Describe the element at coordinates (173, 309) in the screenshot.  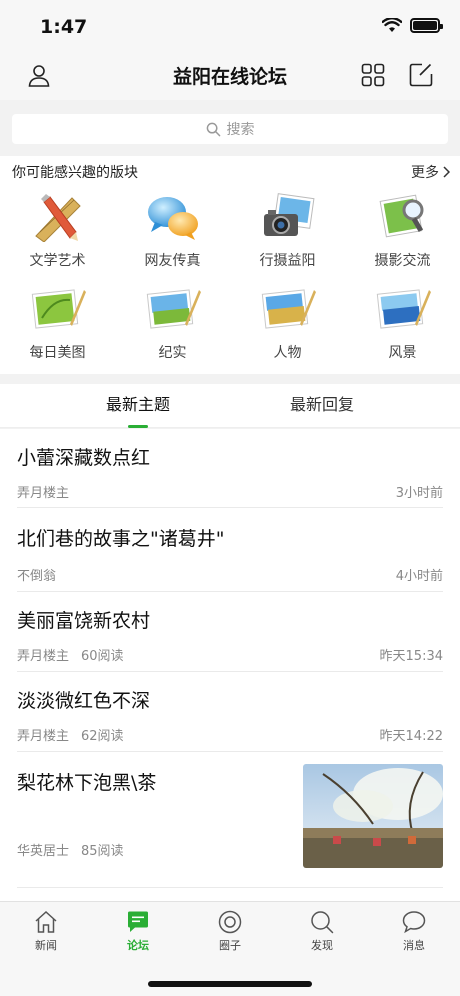
I see `picture-landscape-icon` at that location.